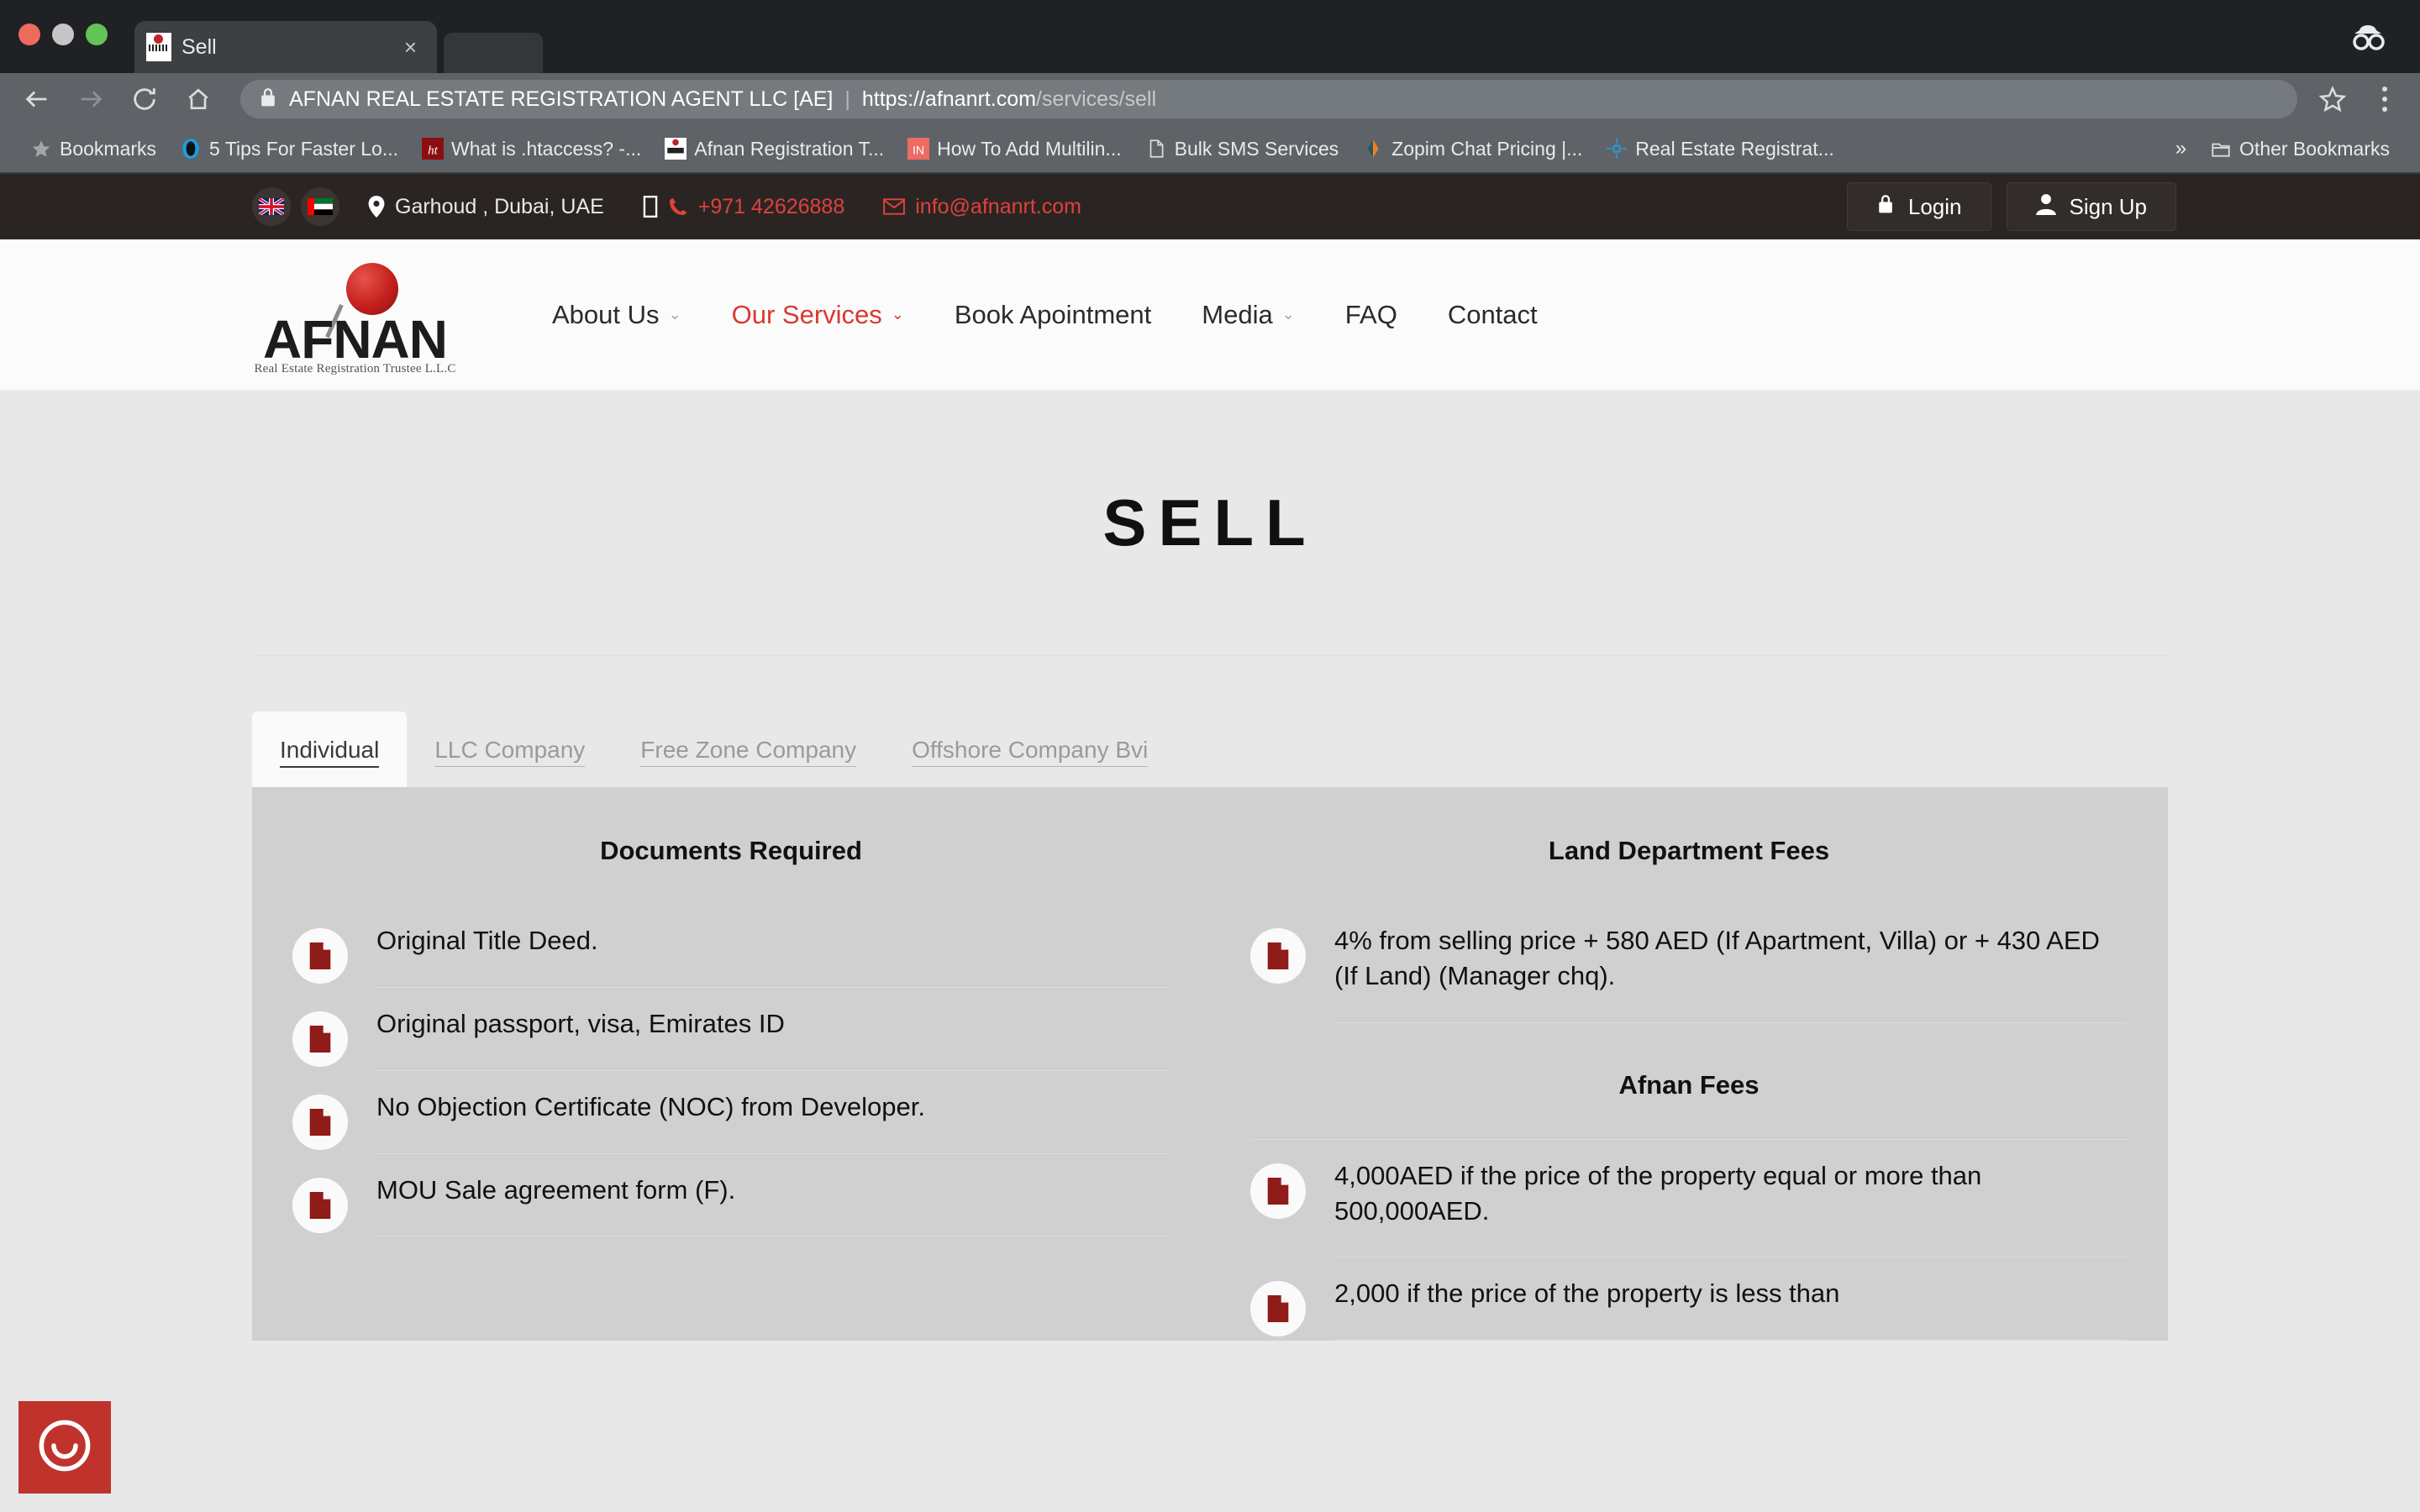  Describe the element at coordinates (749, 749) in the screenshot. I see `tab-free-zone-company: Free Zone Company` at that location.